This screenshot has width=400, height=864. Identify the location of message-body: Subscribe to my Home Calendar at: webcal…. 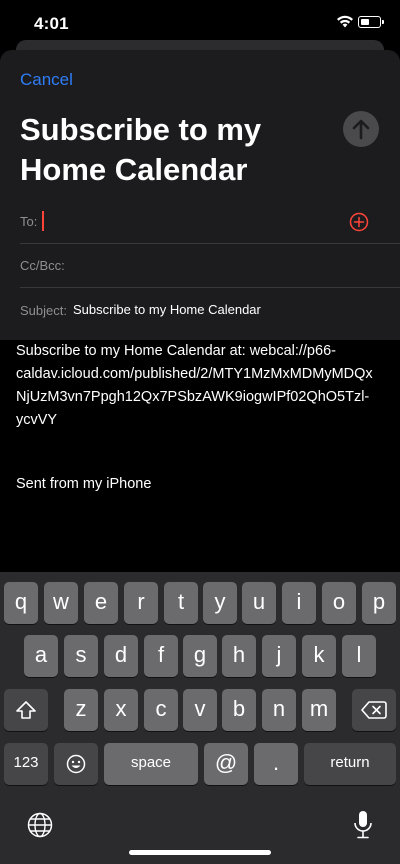
(201, 386).